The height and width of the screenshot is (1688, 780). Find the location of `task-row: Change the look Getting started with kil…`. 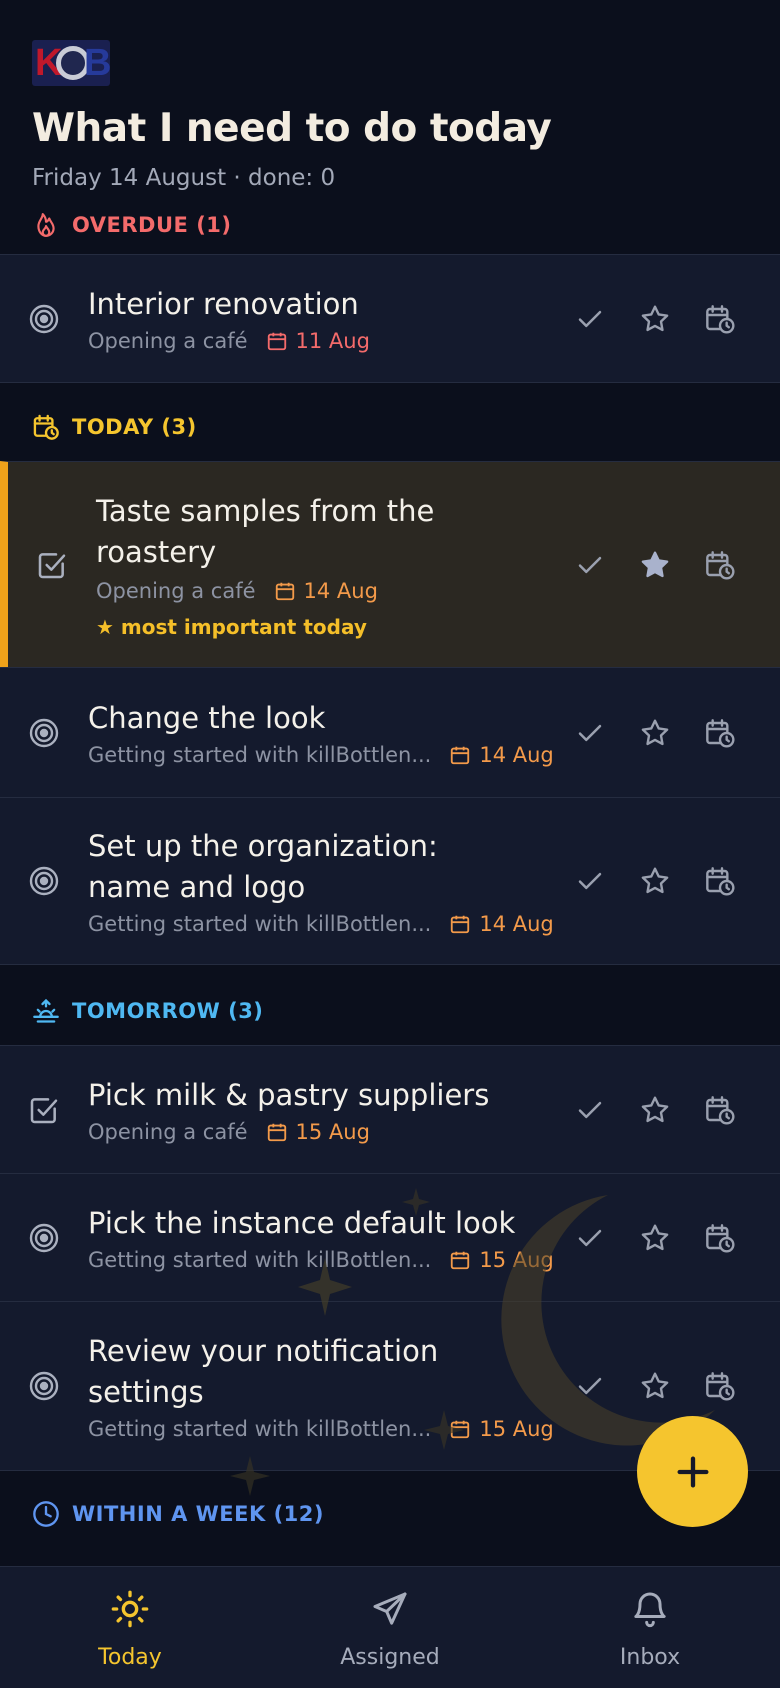

task-row: Change the look Getting started with kil… is located at coordinates (390, 732).